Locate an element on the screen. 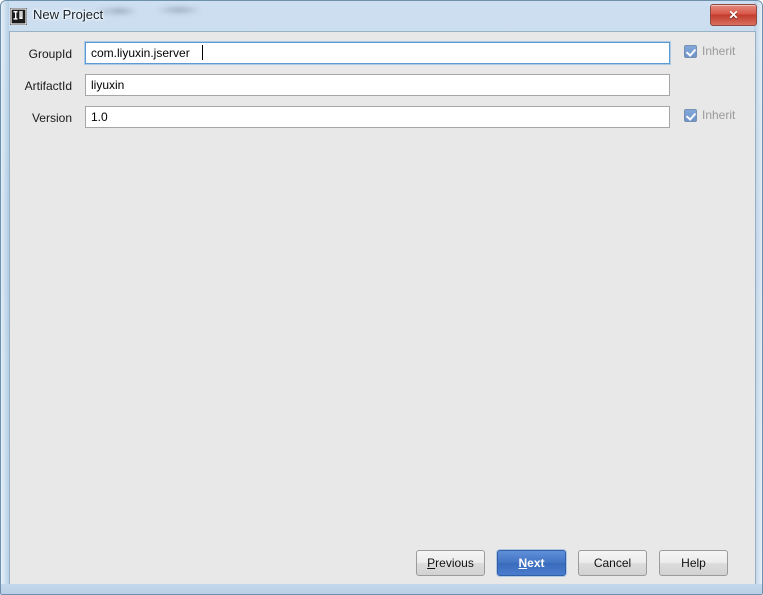 This screenshot has height=595, width=763. groupid-label: GroupId is located at coordinates (50, 54).